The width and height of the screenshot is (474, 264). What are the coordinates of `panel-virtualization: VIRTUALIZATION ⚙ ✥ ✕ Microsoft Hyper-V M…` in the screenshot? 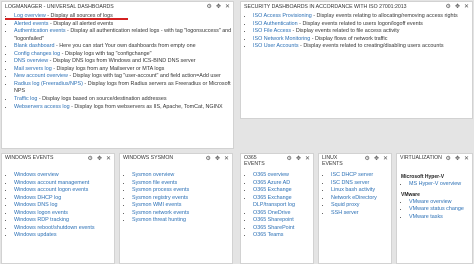 It's located at (434, 208).